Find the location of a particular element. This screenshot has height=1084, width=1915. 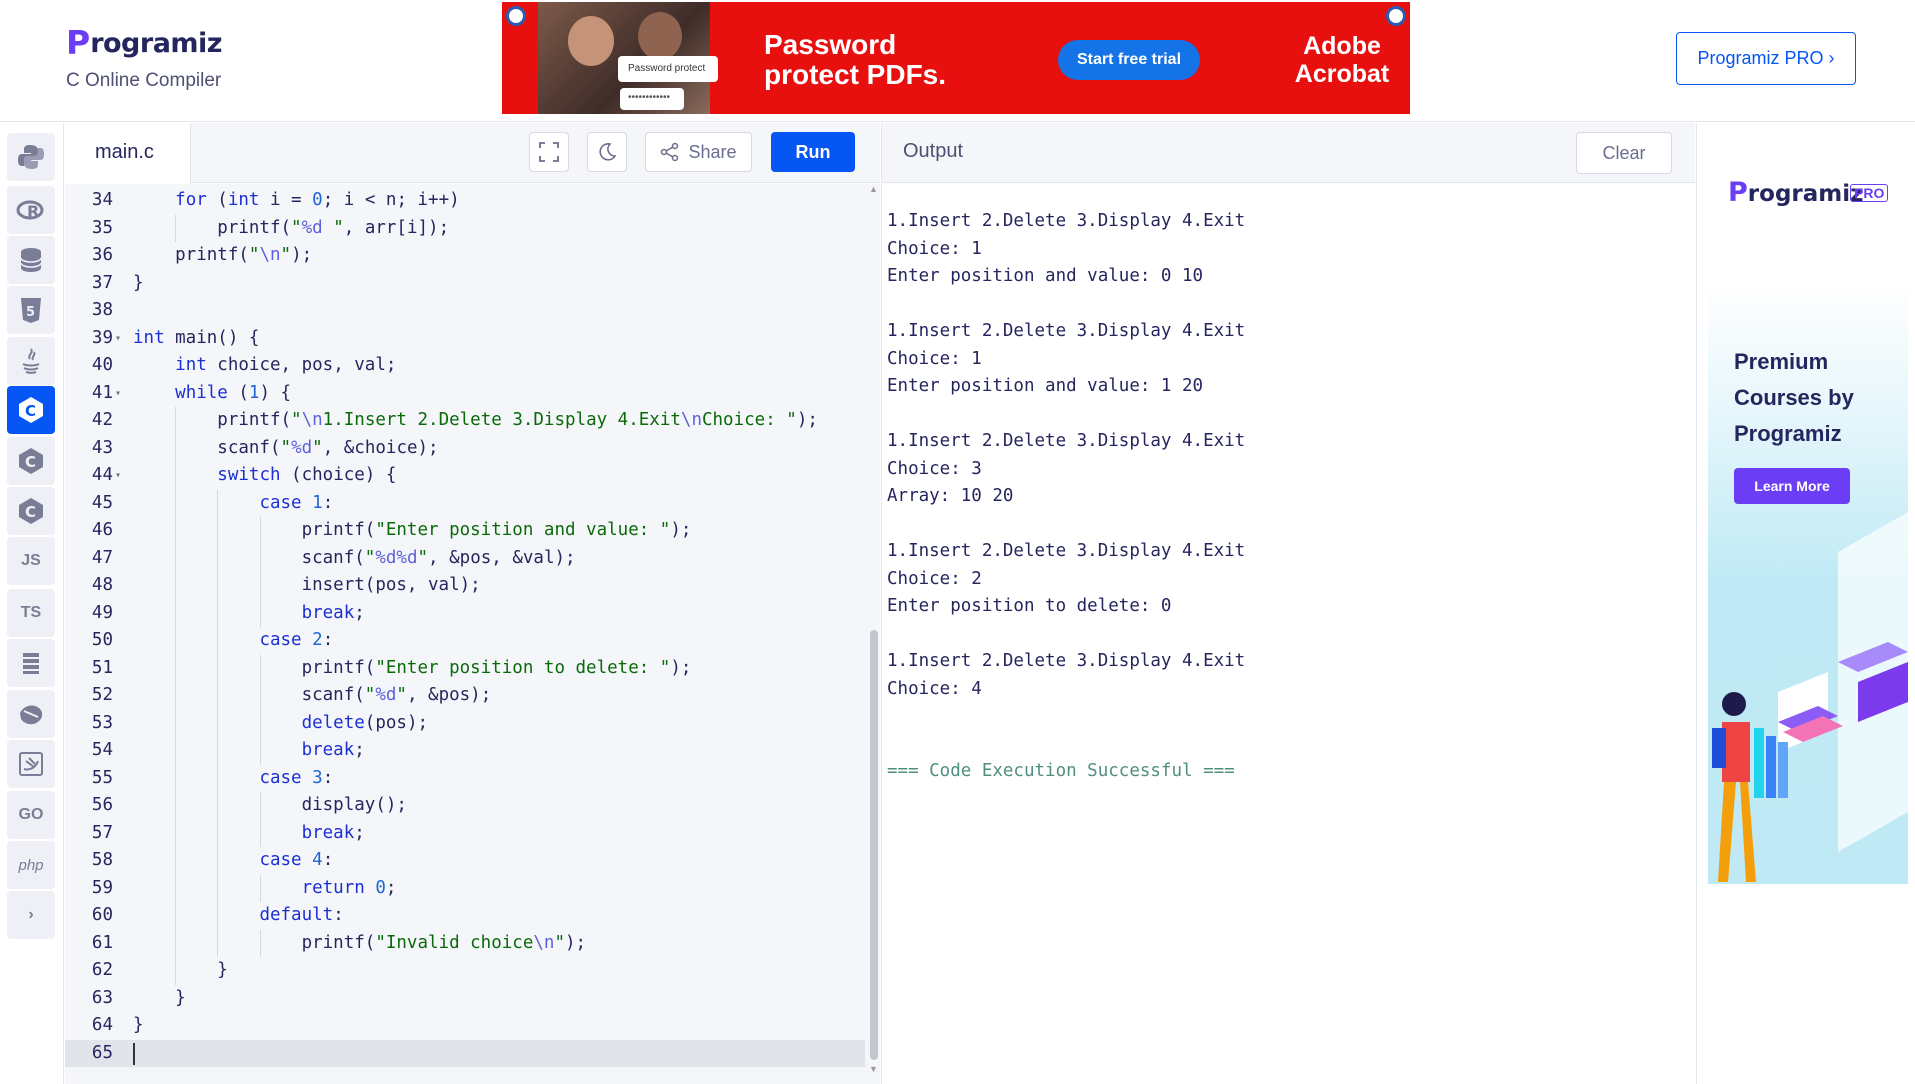

code-line: 46 printf("Enter position and value: "); is located at coordinates (465, 531).